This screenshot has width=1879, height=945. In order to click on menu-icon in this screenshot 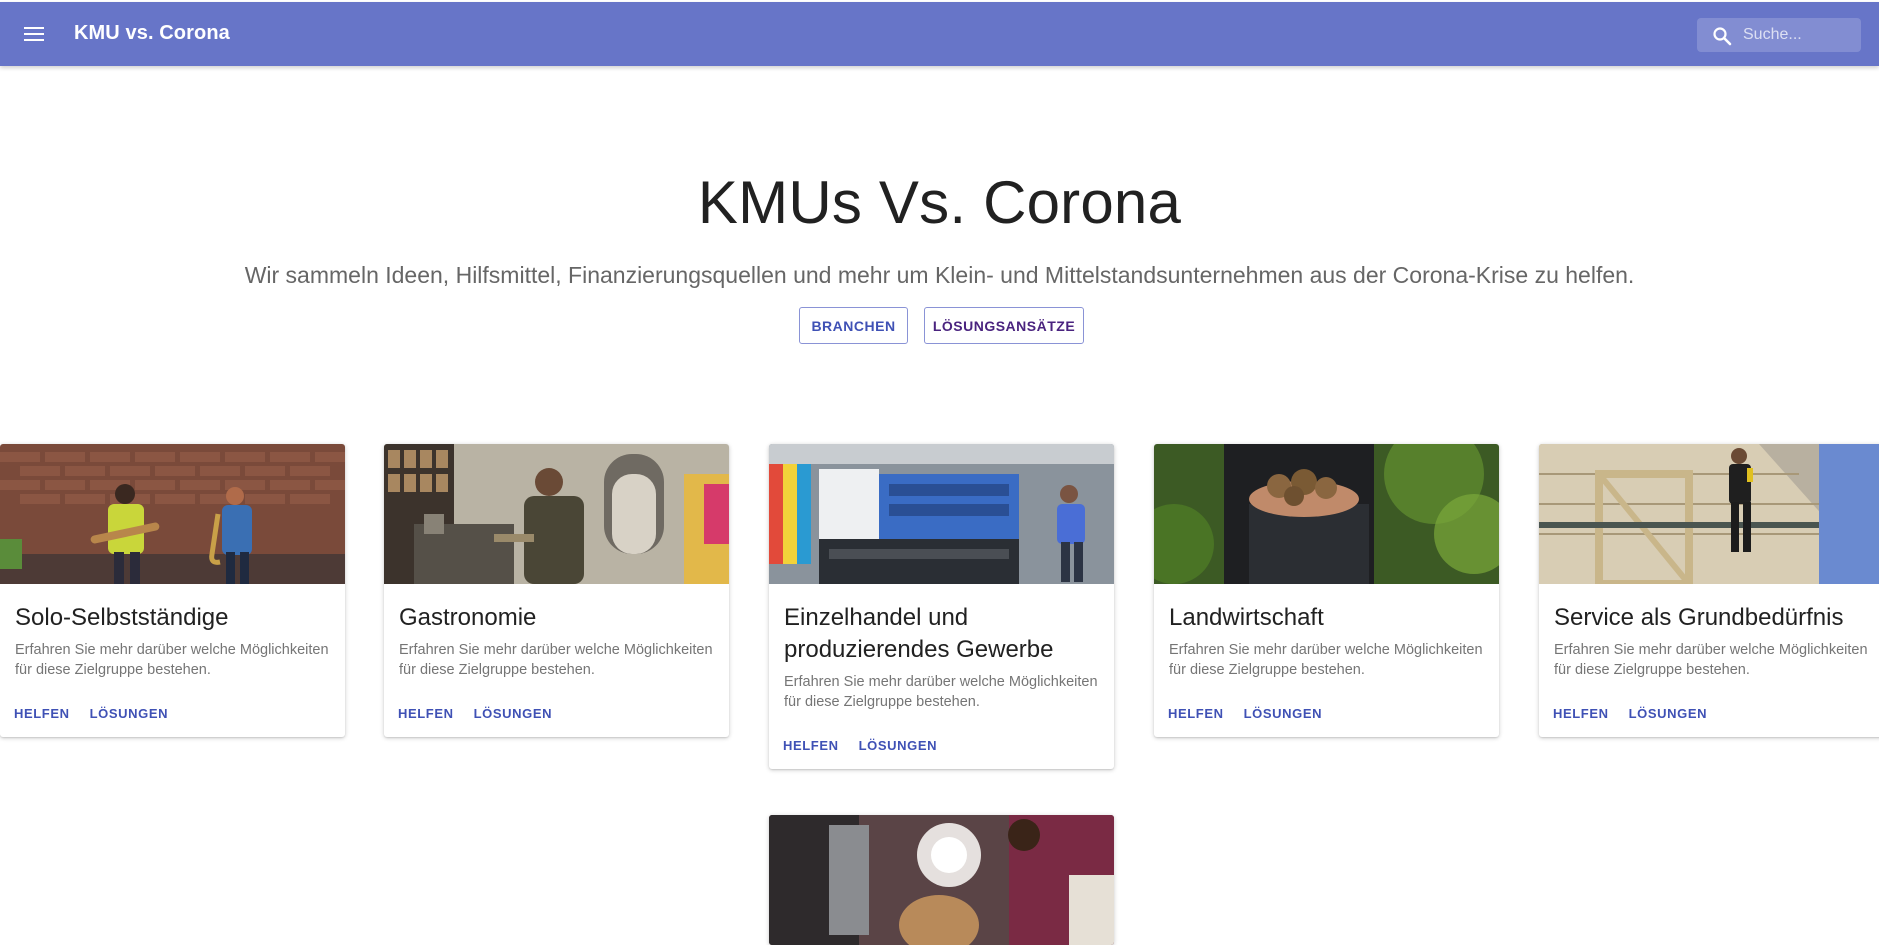, I will do `click(34, 34)`.